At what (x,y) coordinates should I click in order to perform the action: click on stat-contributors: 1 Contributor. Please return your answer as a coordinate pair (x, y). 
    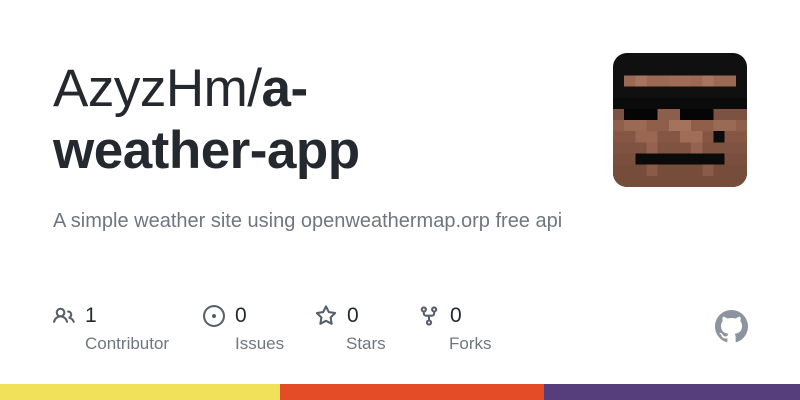
    Looking at the image, I should click on (111, 326).